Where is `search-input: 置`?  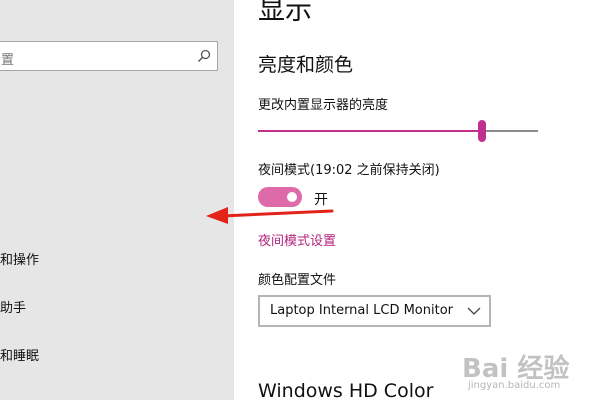 search-input: 置 is located at coordinates (7, 58).